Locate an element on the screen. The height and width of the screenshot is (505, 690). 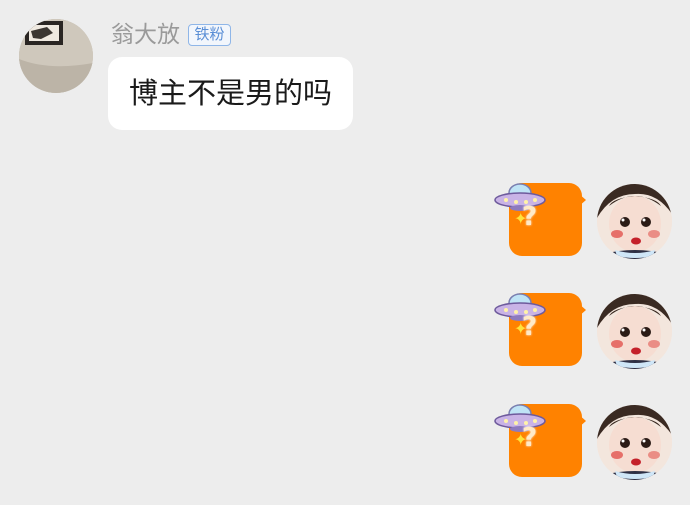
sender-avatar is located at coordinates (56, 56).